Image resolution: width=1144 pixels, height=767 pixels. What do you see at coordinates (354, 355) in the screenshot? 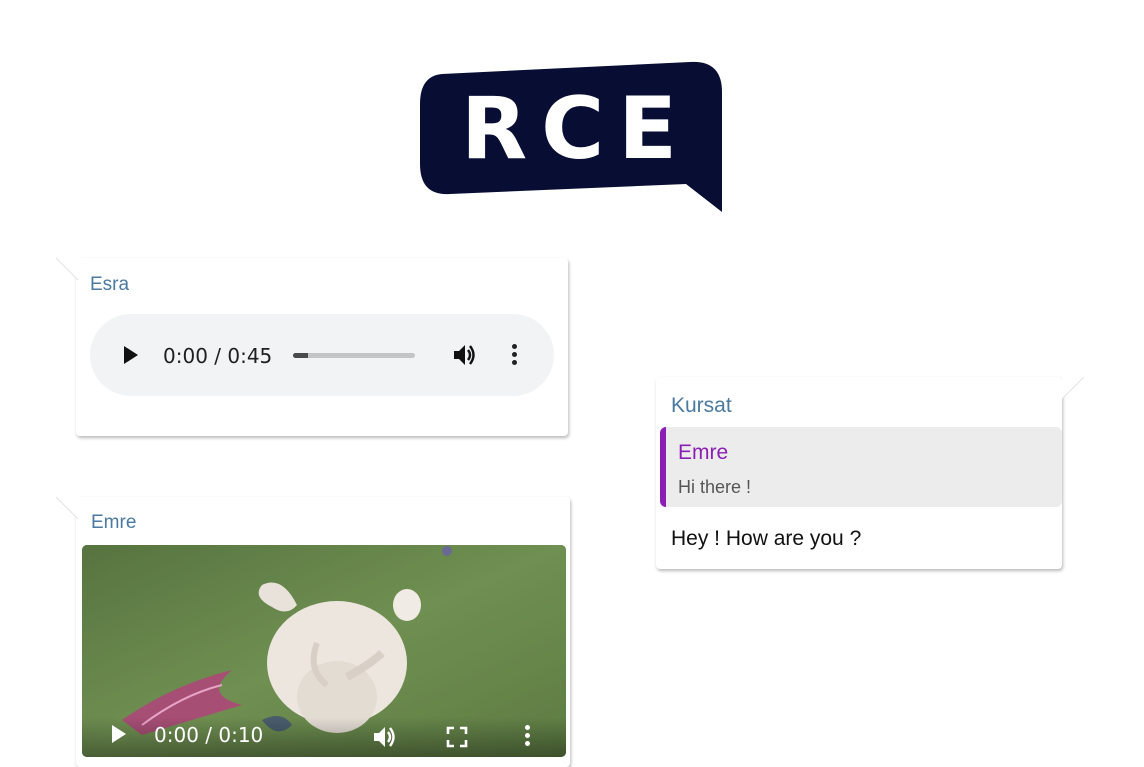
I see `audio-progress-track` at bounding box center [354, 355].